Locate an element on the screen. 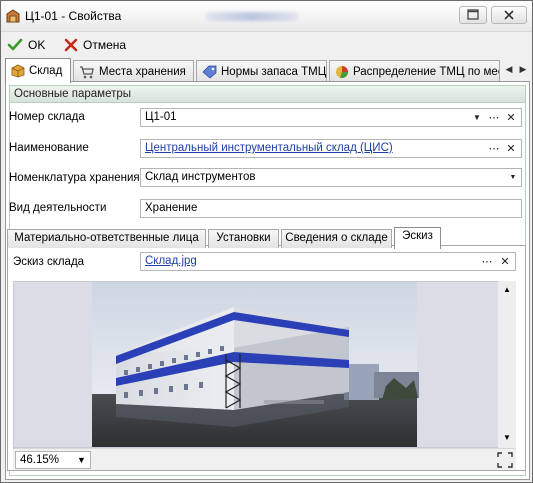  name-value: Центральный инструментальный склад (ЦИС) is located at coordinates (269, 148).